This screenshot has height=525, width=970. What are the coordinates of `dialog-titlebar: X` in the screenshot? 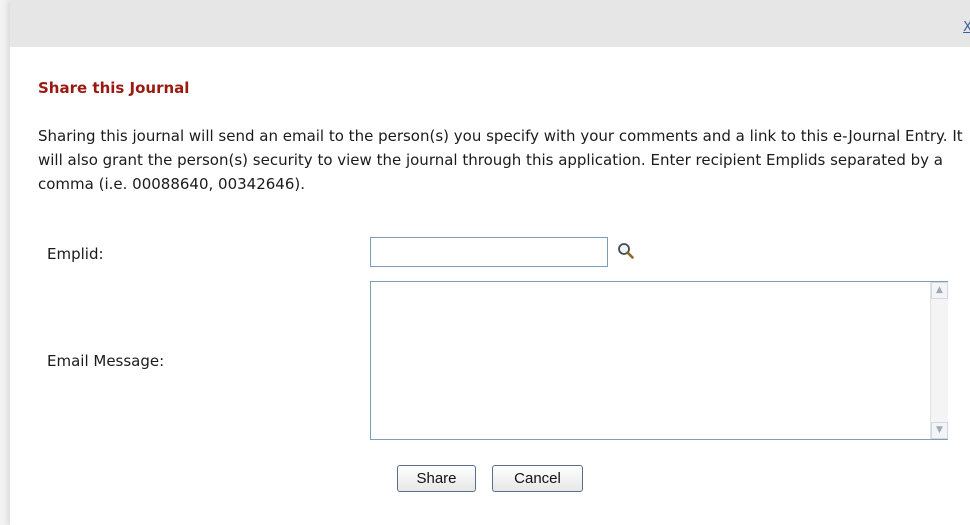 It's located at (490, 23).